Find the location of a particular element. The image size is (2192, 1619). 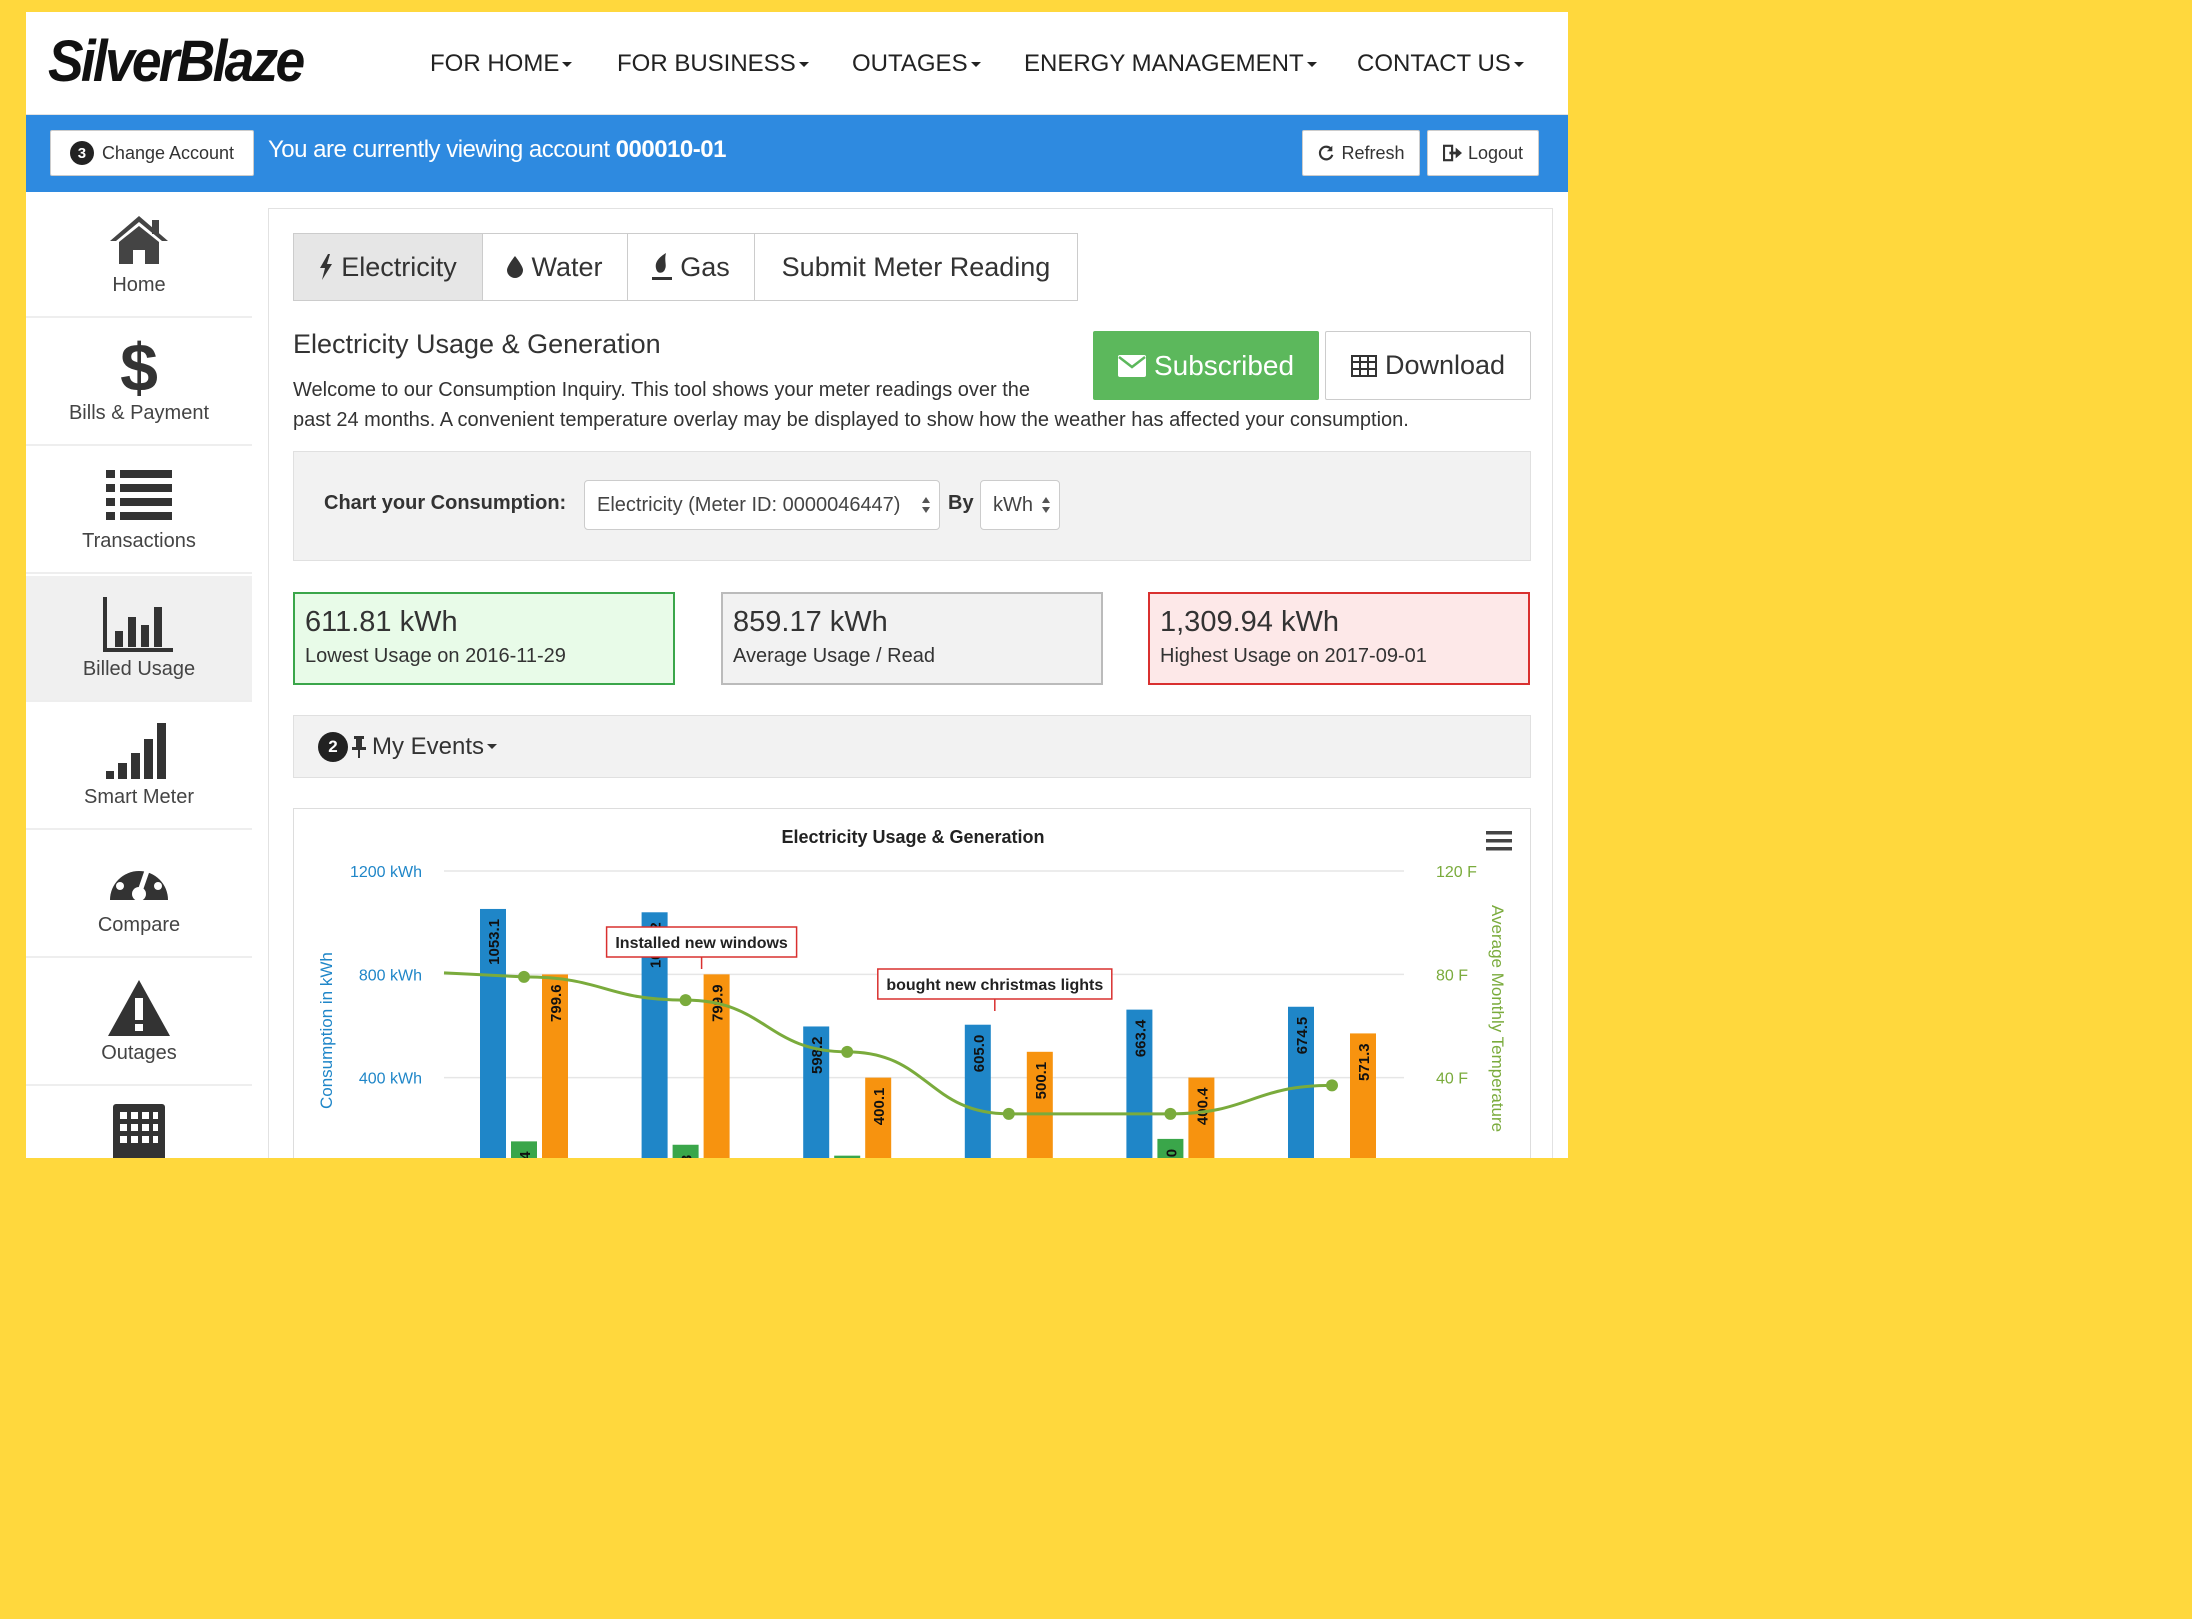

dashboard-icon is located at coordinates (139, 880).